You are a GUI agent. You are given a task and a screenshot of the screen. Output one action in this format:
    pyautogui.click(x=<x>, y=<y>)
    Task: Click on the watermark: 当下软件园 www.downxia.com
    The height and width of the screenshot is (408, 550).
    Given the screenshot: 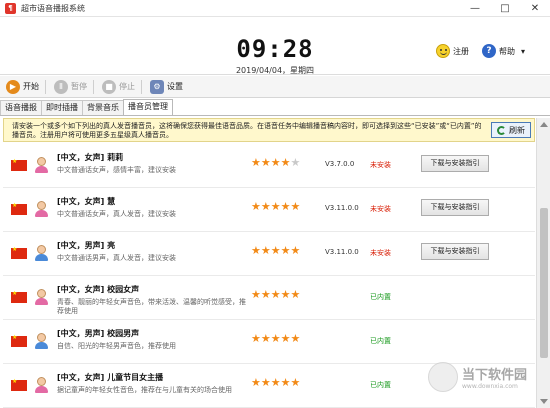 What is the action you would take?
    pyautogui.click(x=477, y=377)
    